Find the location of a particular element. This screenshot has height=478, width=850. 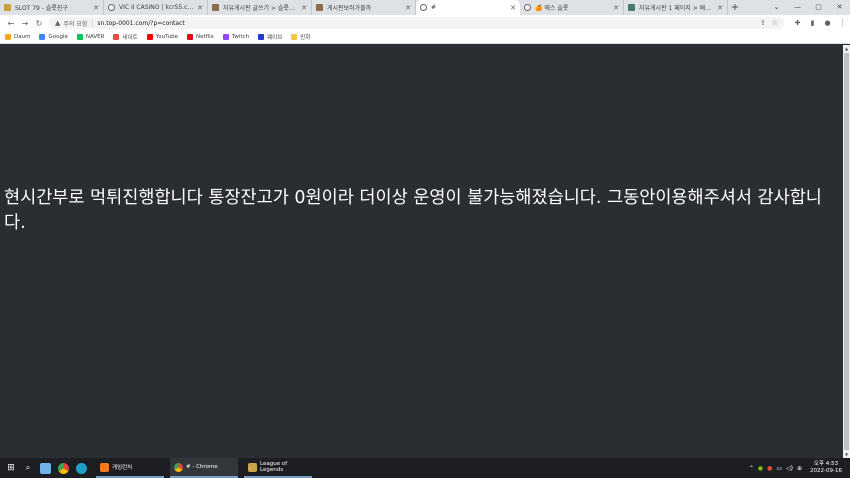

show-hidden-icons-icon: ⌃ is located at coordinates (751, 468).